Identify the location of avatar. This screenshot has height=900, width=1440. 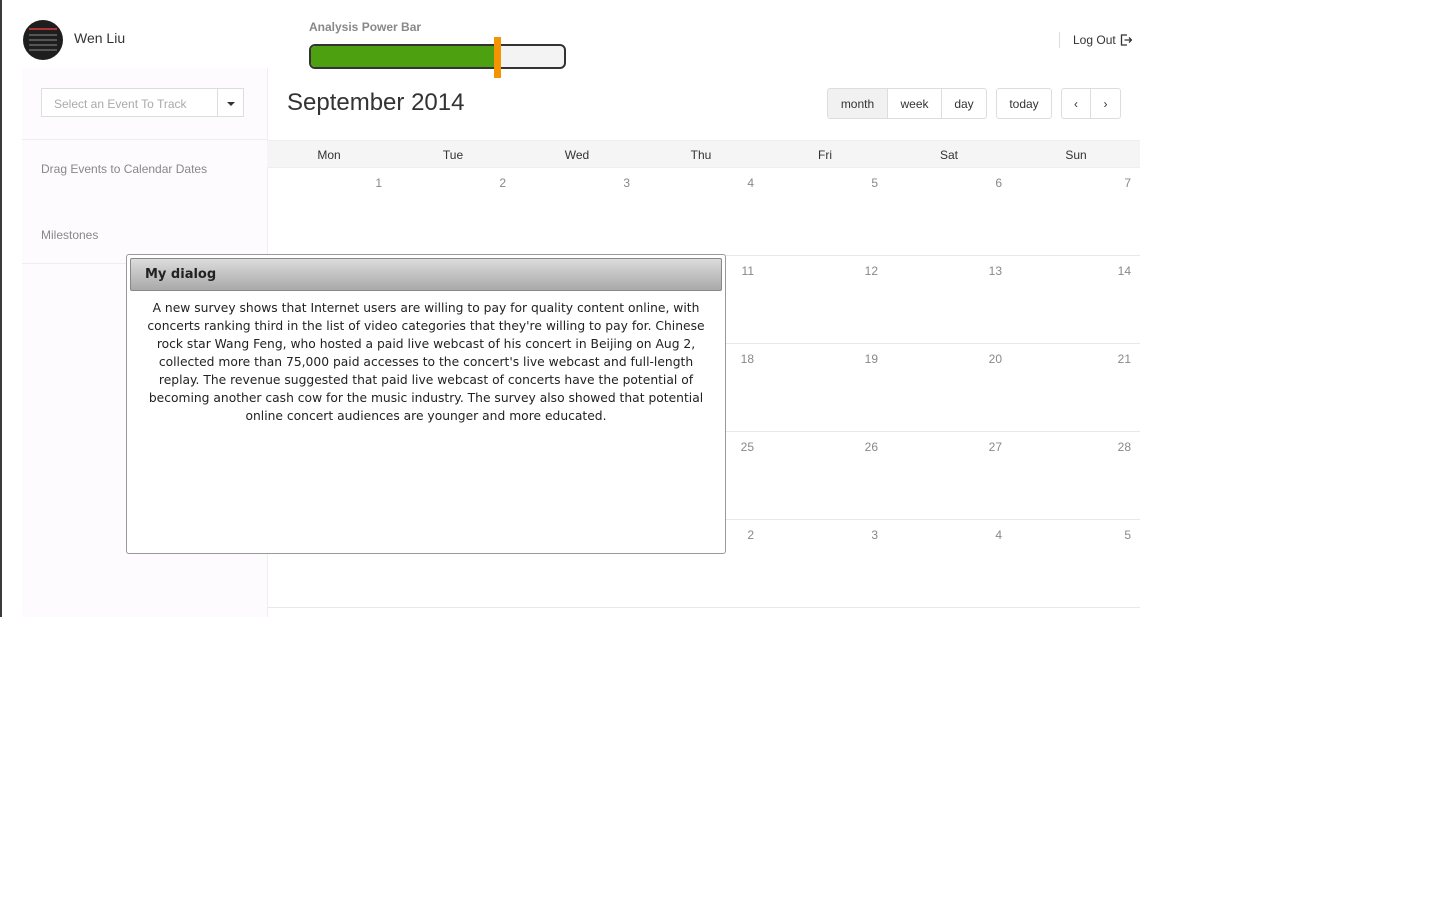
(43, 40).